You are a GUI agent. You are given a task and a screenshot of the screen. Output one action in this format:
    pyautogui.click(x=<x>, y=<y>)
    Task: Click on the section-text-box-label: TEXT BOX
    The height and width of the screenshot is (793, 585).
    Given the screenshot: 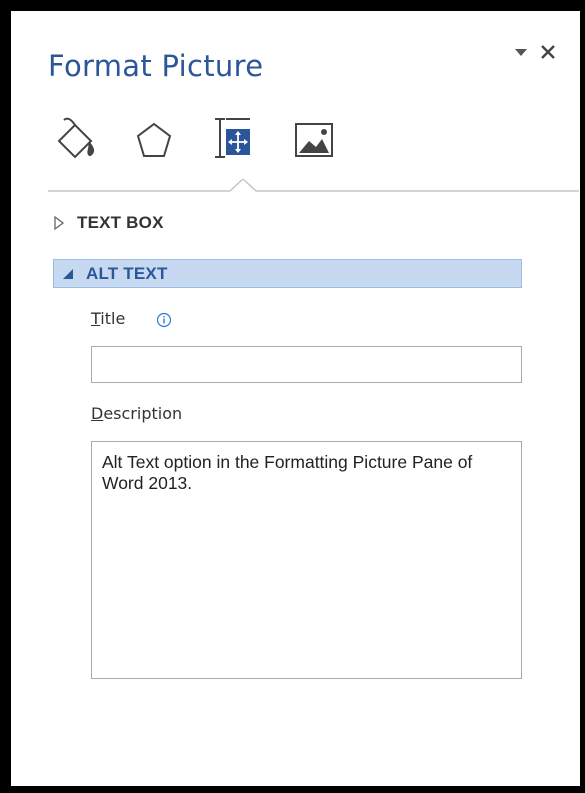 What is the action you would take?
    pyautogui.click(x=120, y=222)
    